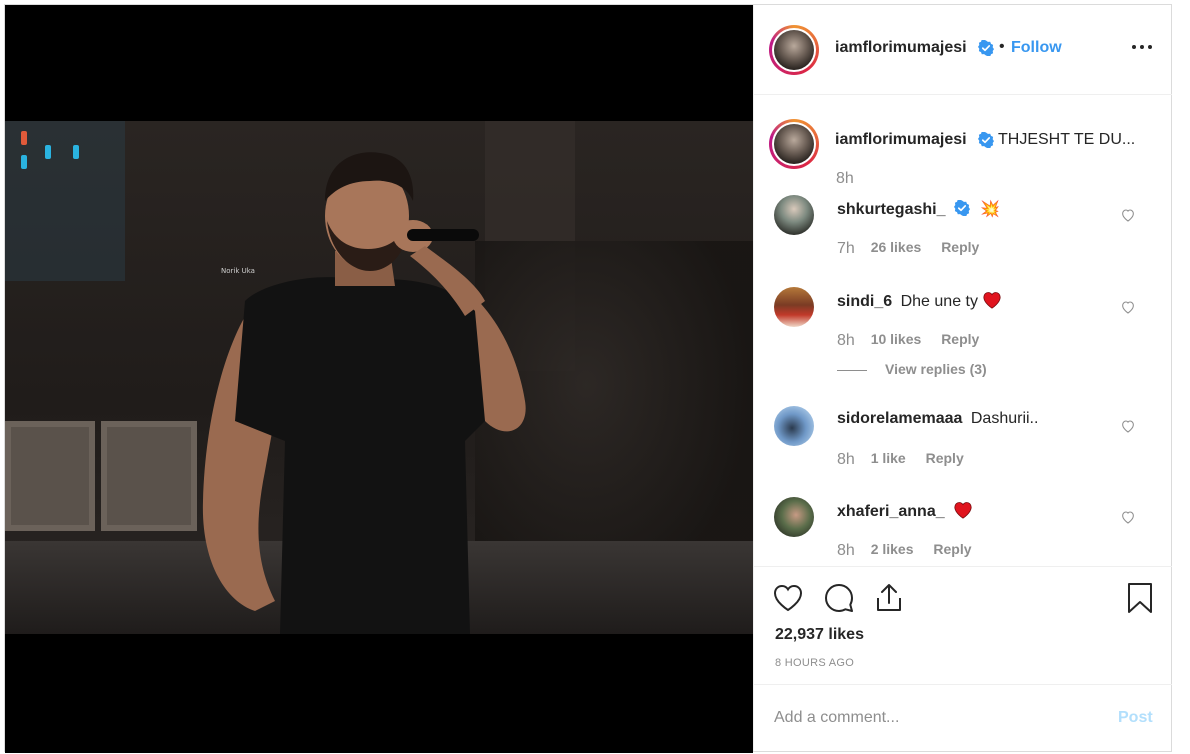 Image resolution: width=1190 pixels, height=754 pixels. Describe the element at coordinates (1004, 418) in the screenshot. I see `comment-text: Dashurii..` at that location.